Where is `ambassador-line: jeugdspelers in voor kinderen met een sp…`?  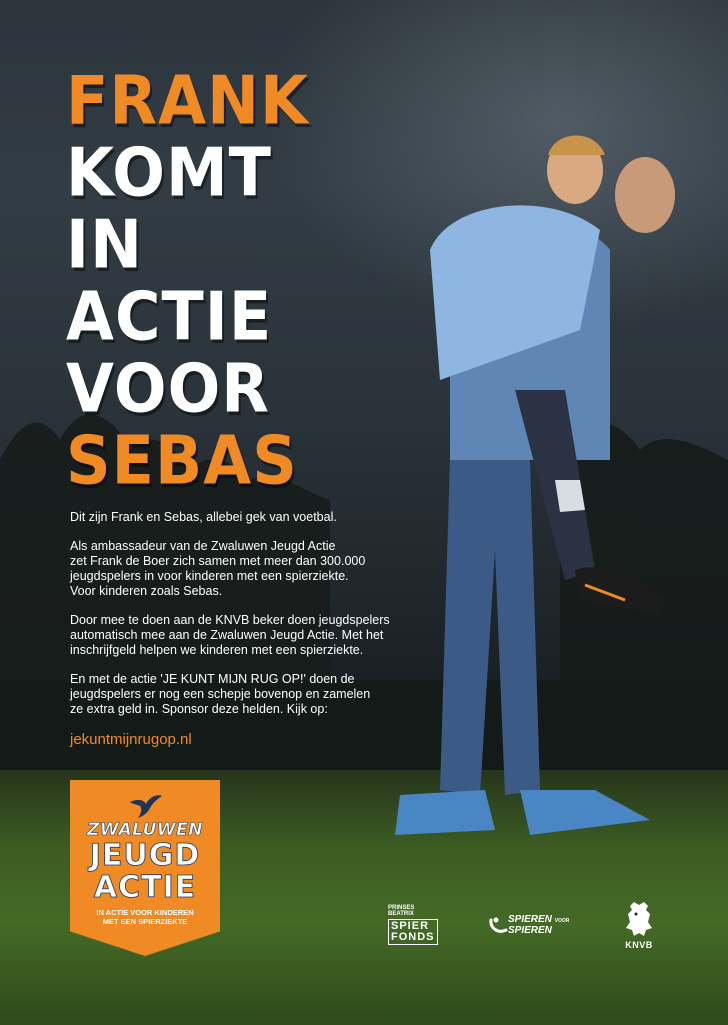
ambassador-line: jeugdspelers in voor kinderen met een sp… is located at coordinates (209, 576).